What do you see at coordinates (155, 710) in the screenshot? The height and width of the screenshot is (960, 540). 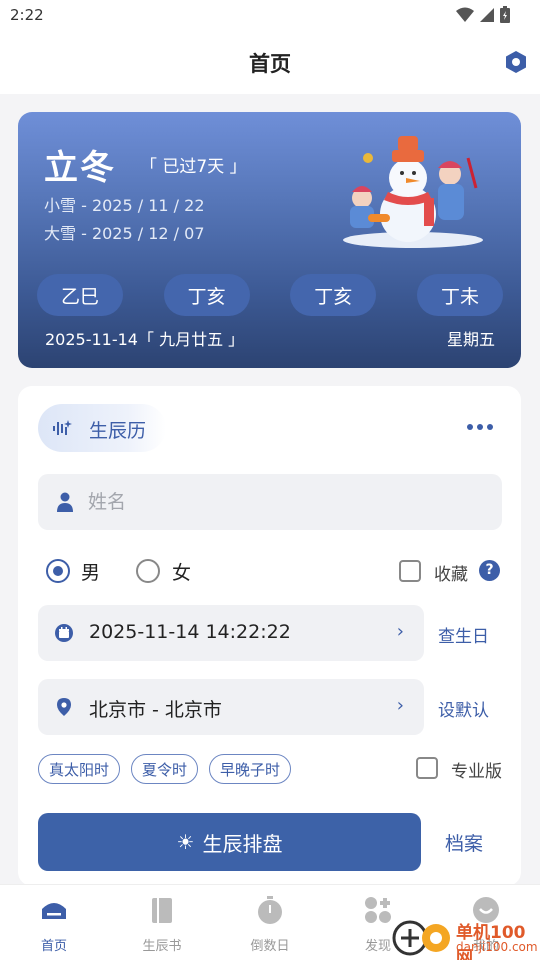 I see `birth-location-value: 北京市 - 北京市` at bounding box center [155, 710].